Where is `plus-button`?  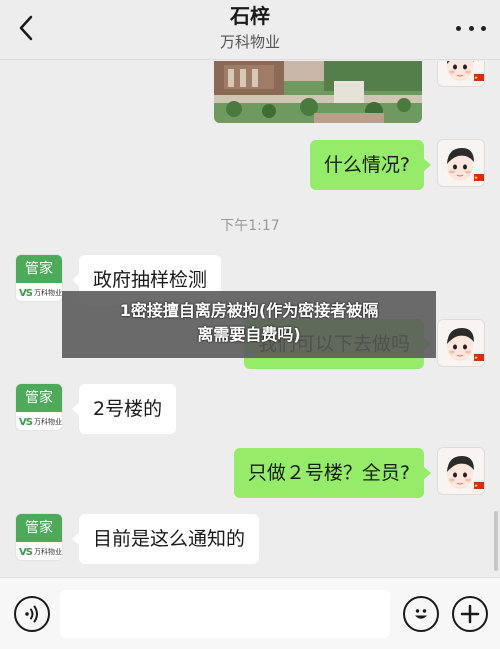 plus-button is located at coordinates (470, 614).